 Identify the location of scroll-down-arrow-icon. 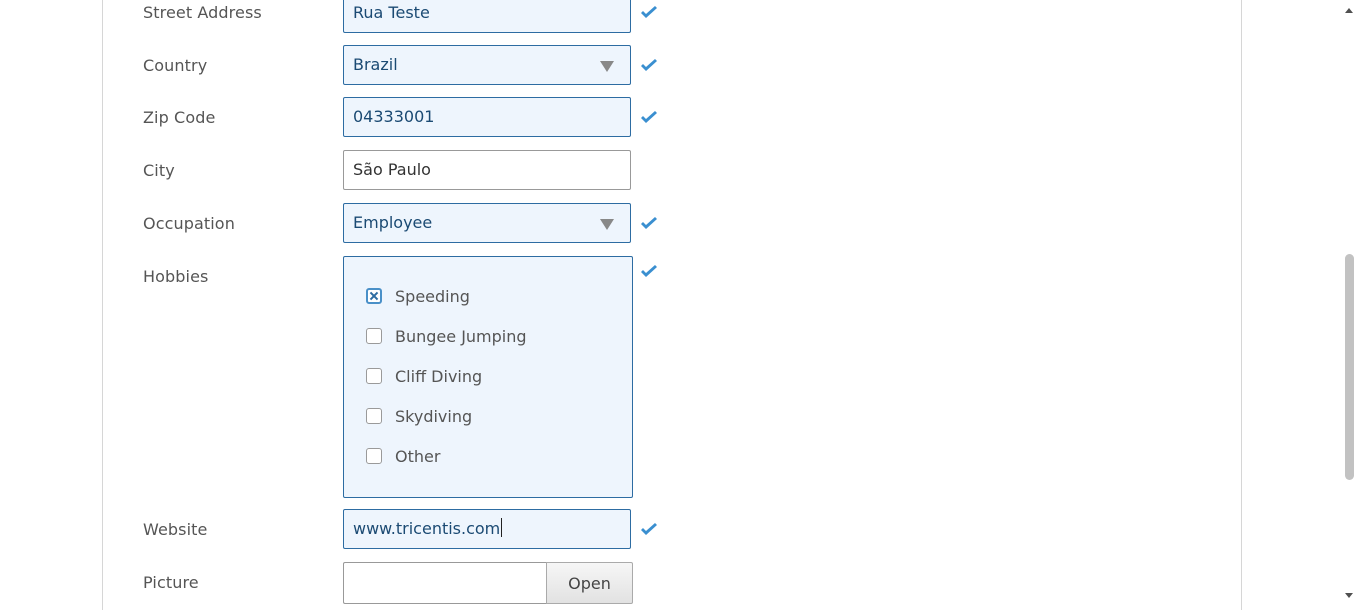
(1349, 595).